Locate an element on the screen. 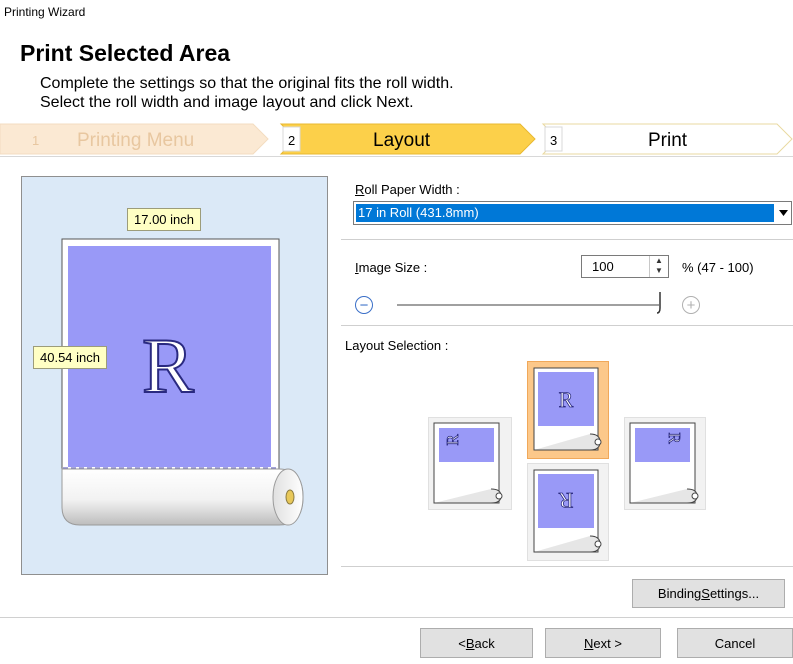 The image size is (793, 664). image-size-range: % (47 - 100) is located at coordinates (718, 267).